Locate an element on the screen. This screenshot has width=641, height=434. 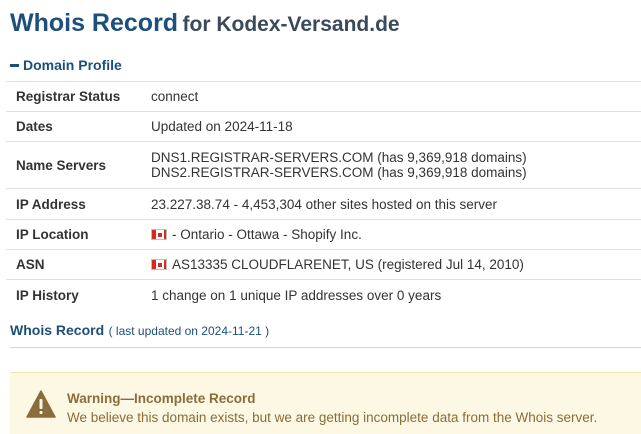
ip-location-value: - Ontario - Ottawa - Shopify Inc. is located at coordinates (267, 234).